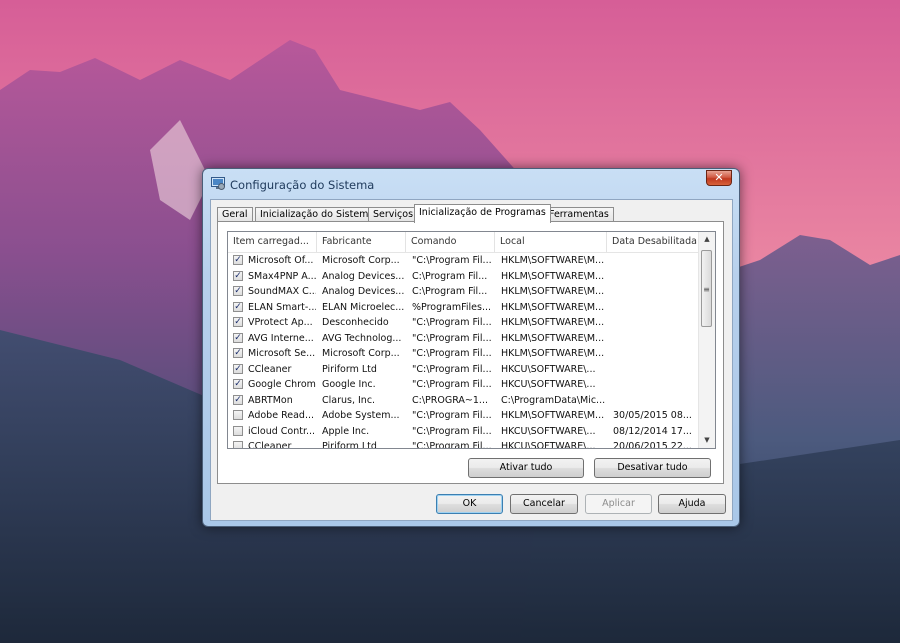  Describe the element at coordinates (692, 504) in the screenshot. I see `help-button: Ajuda` at that location.